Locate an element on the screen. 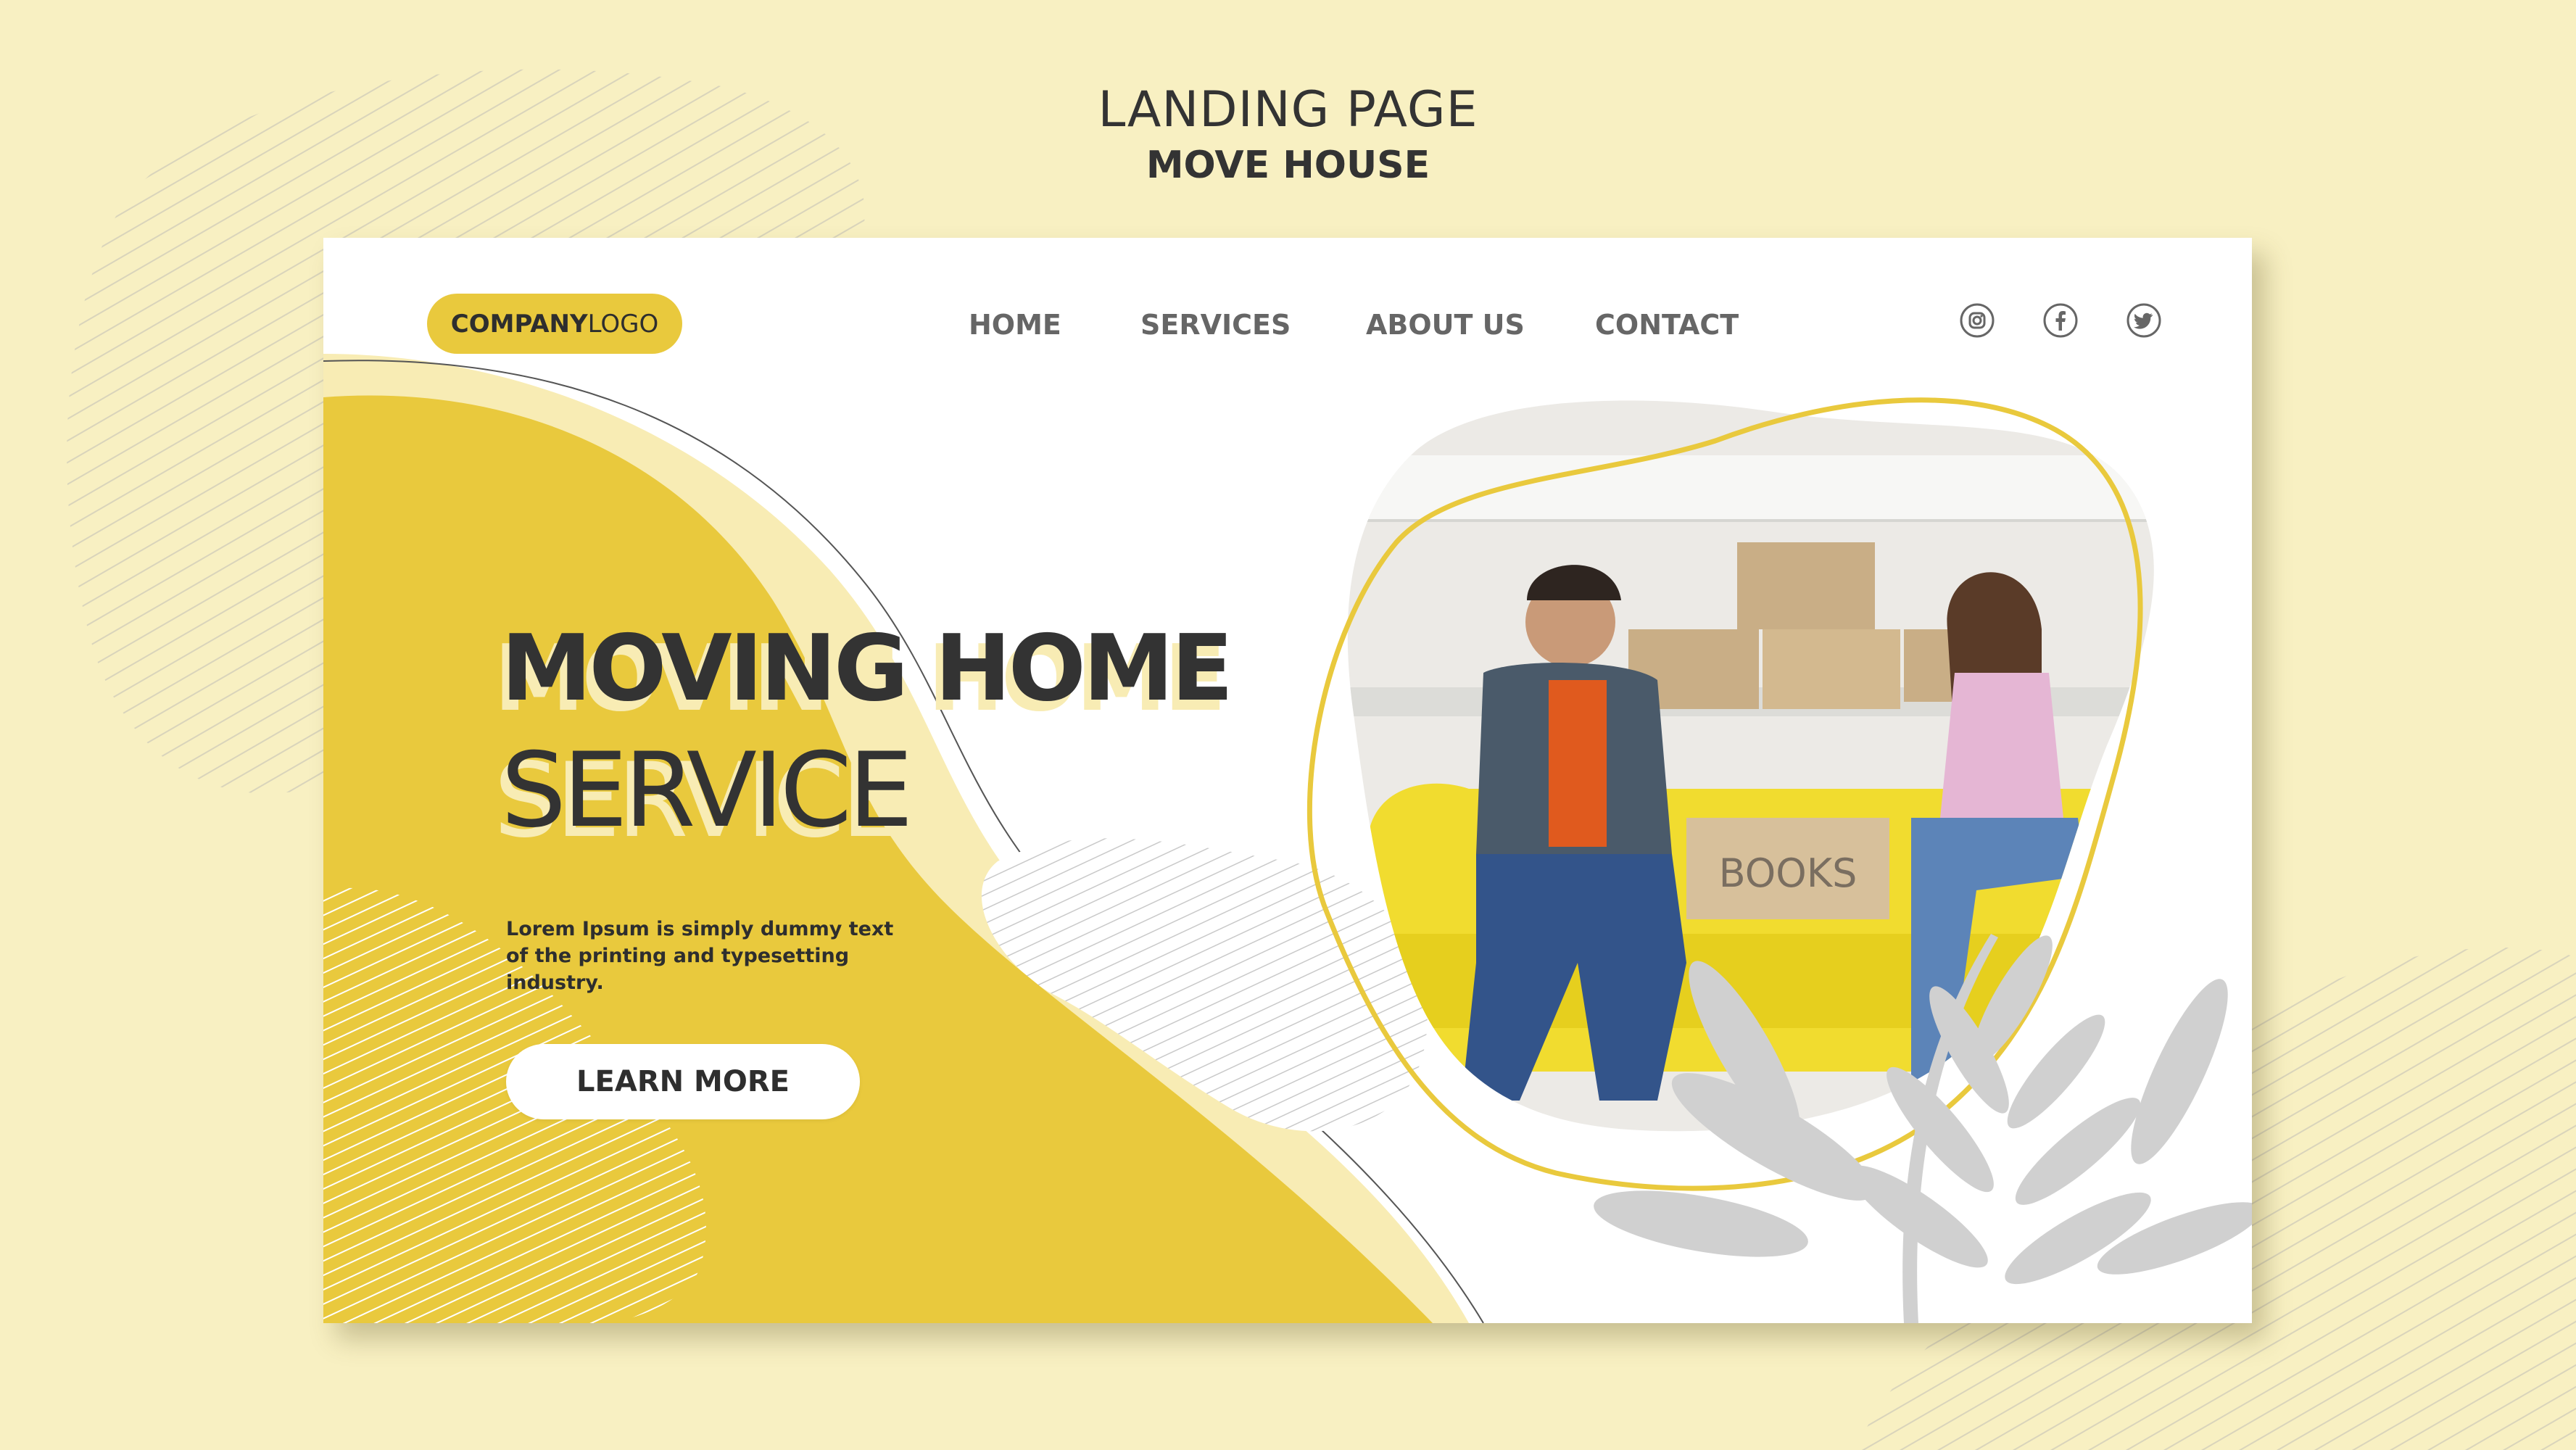 The height and width of the screenshot is (1450, 2576). caption-subtitle: MOVE HOUSE is located at coordinates (1288, 165).